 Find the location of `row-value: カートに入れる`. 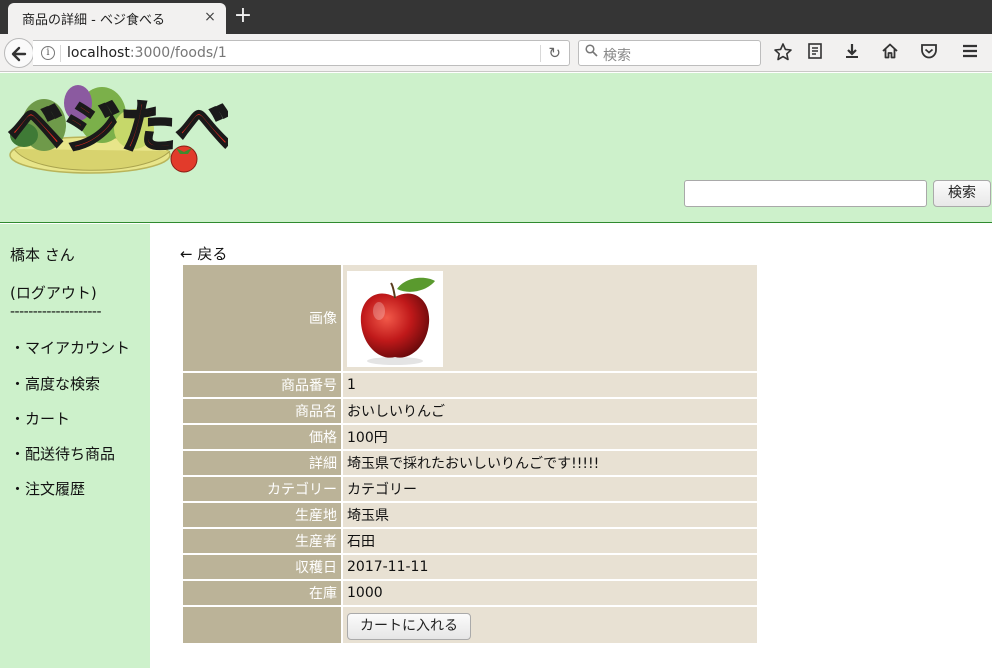

row-value: カートに入れる is located at coordinates (550, 625).